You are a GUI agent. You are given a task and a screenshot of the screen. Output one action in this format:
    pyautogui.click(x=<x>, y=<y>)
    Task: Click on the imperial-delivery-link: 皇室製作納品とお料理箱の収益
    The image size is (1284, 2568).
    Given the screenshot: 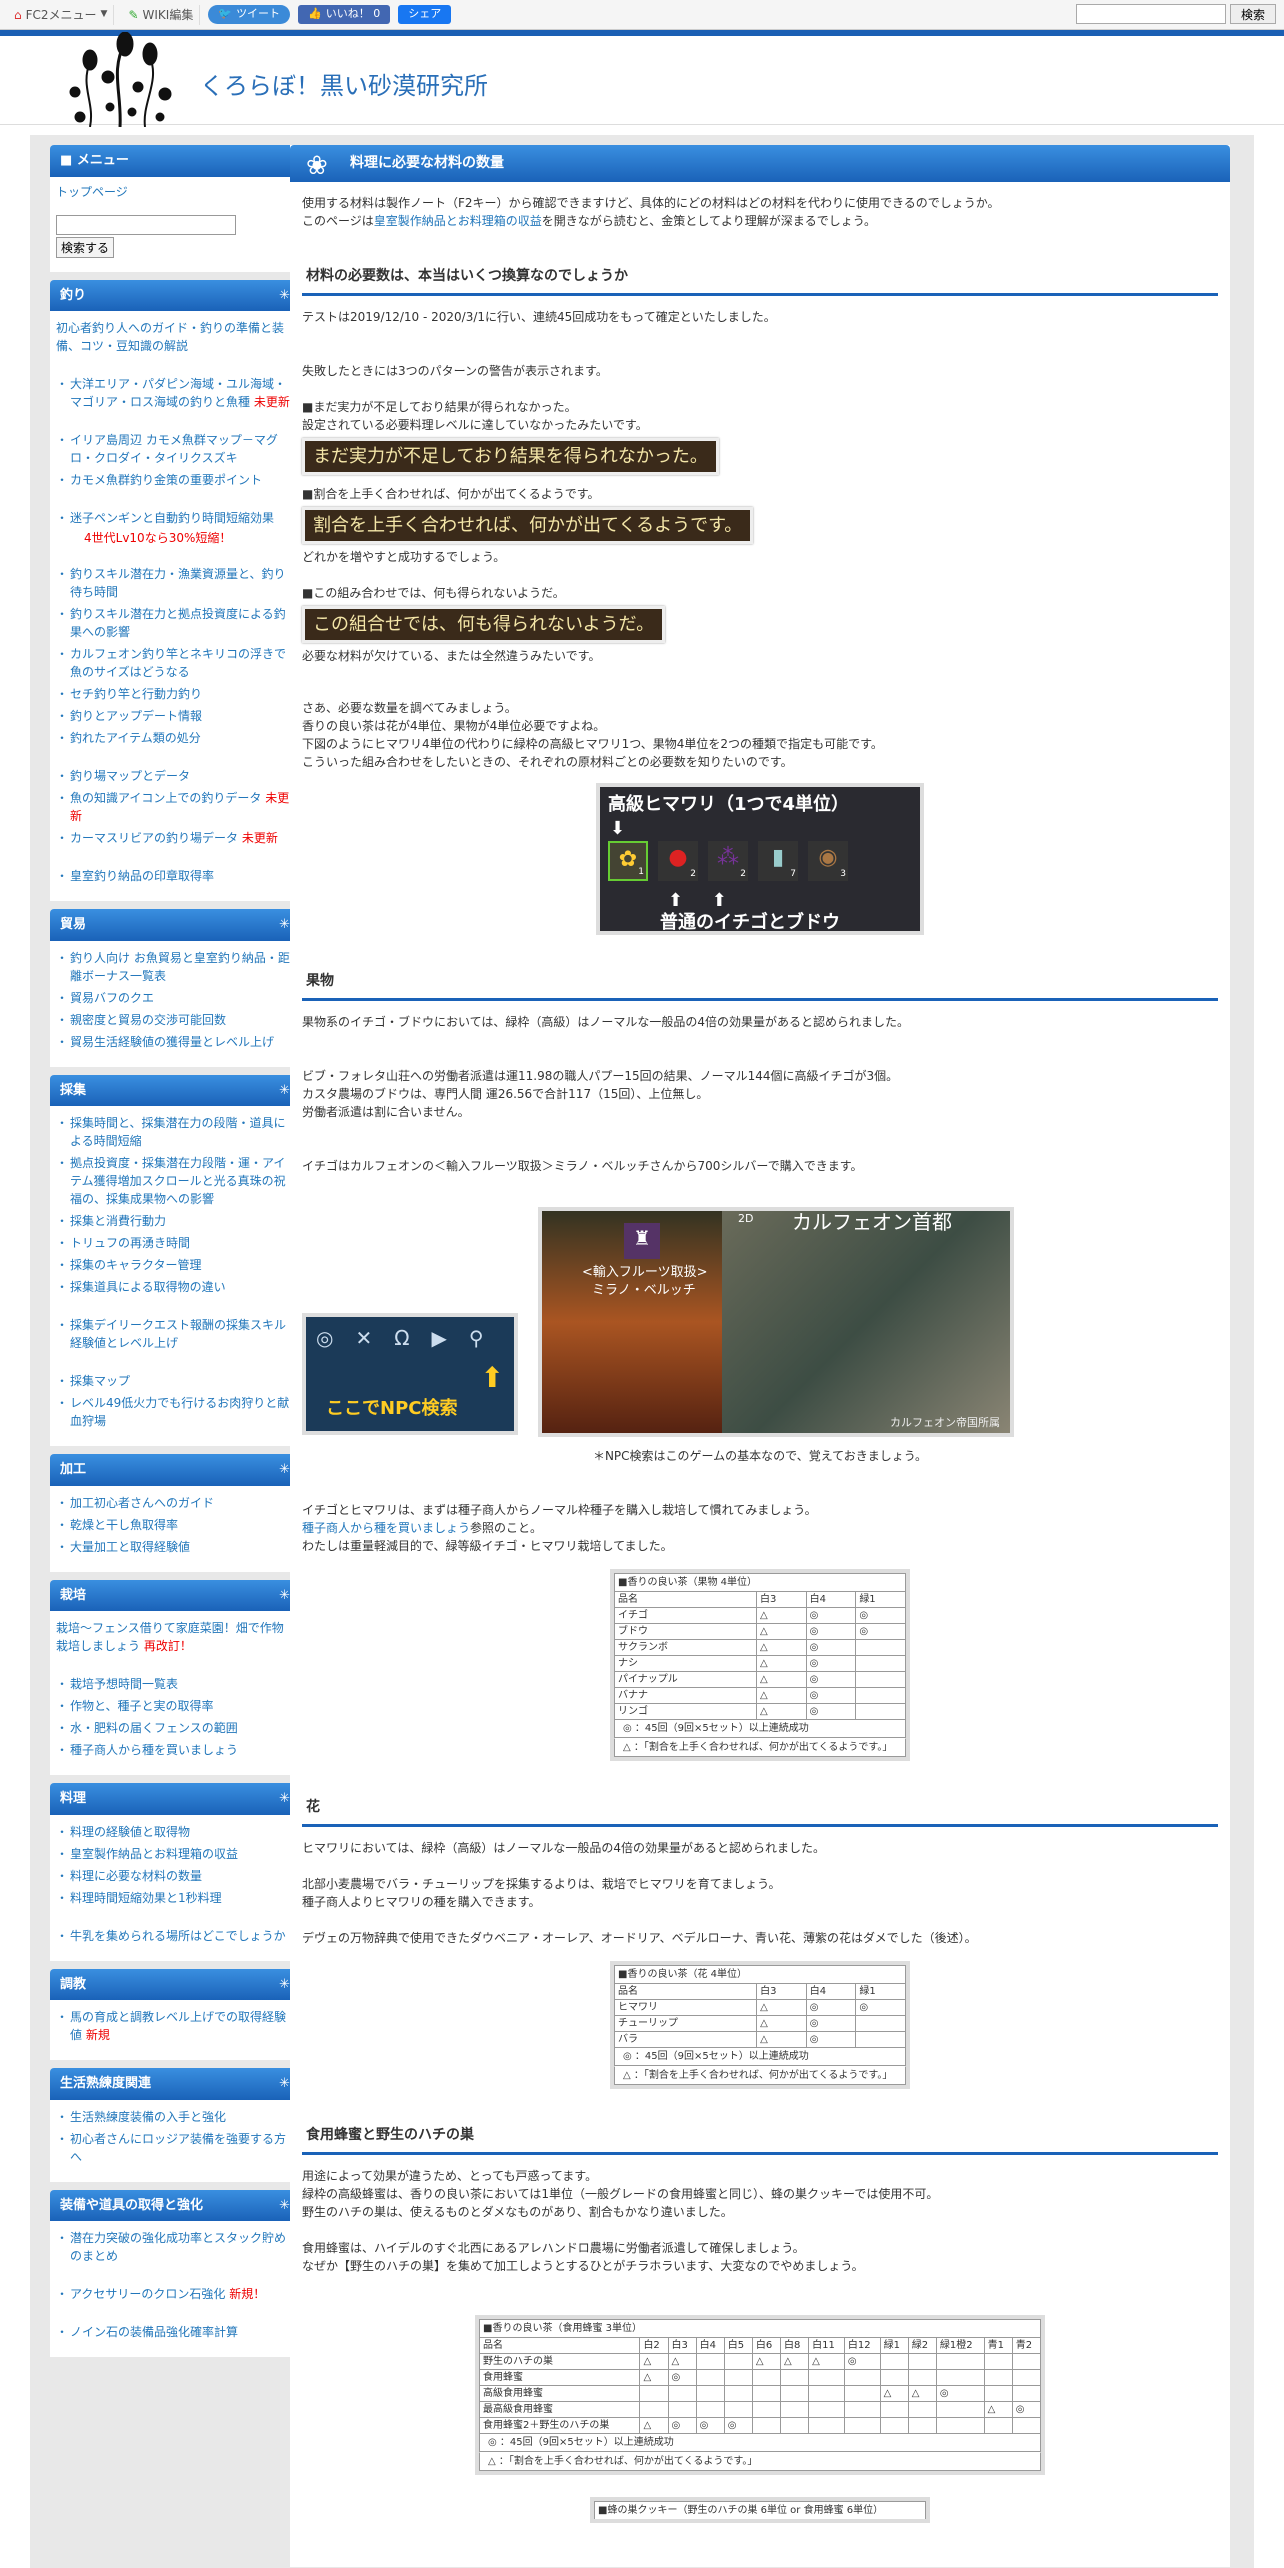 What is the action you would take?
    pyautogui.click(x=458, y=221)
    